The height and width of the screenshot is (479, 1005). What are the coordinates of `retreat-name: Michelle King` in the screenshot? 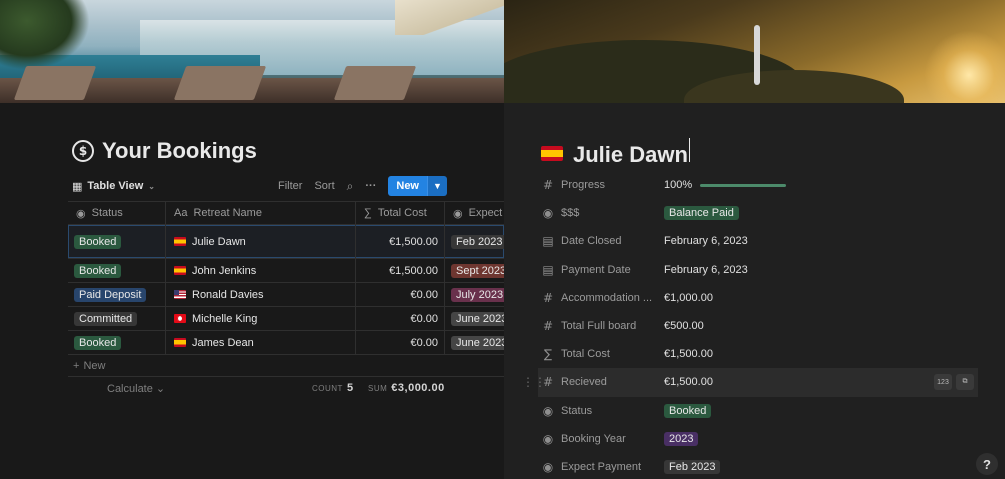 It's located at (225, 318).